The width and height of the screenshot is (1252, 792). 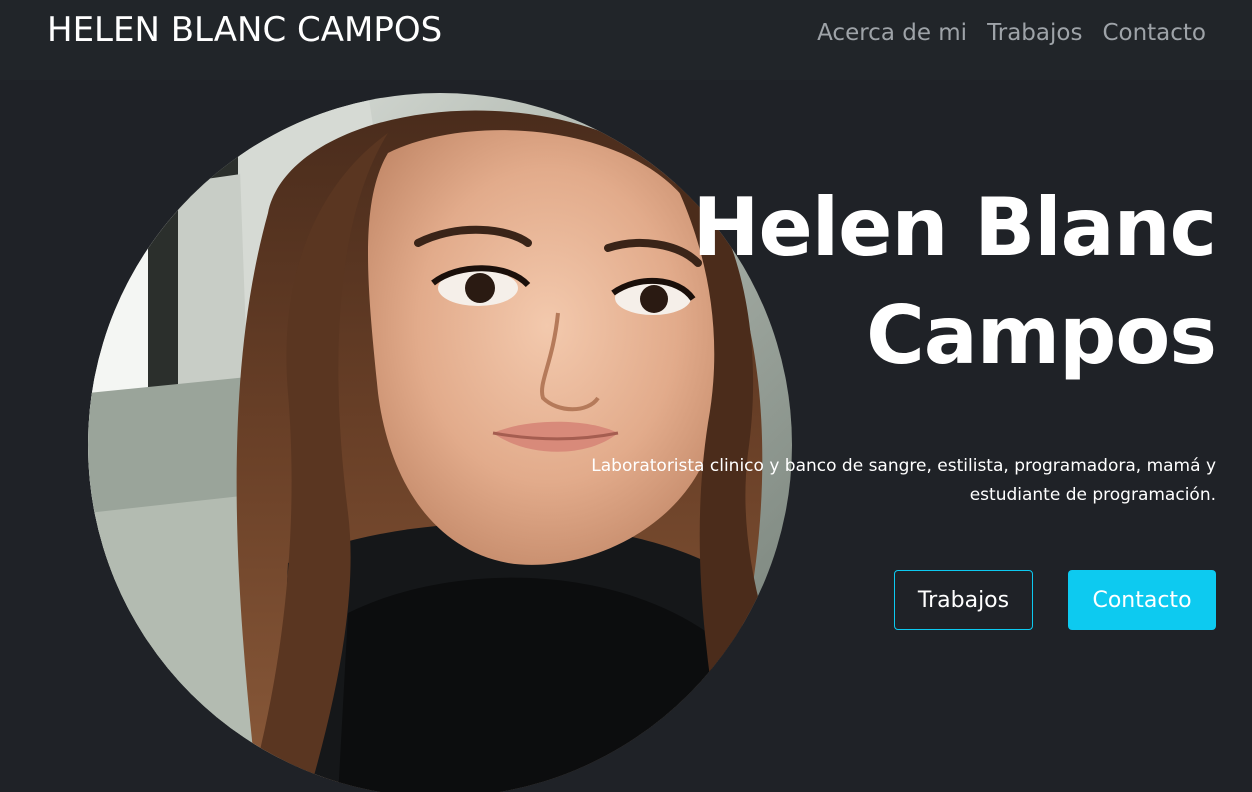 I want to click on hero-title-line-2: Campos, so click(x=1041, y=335).